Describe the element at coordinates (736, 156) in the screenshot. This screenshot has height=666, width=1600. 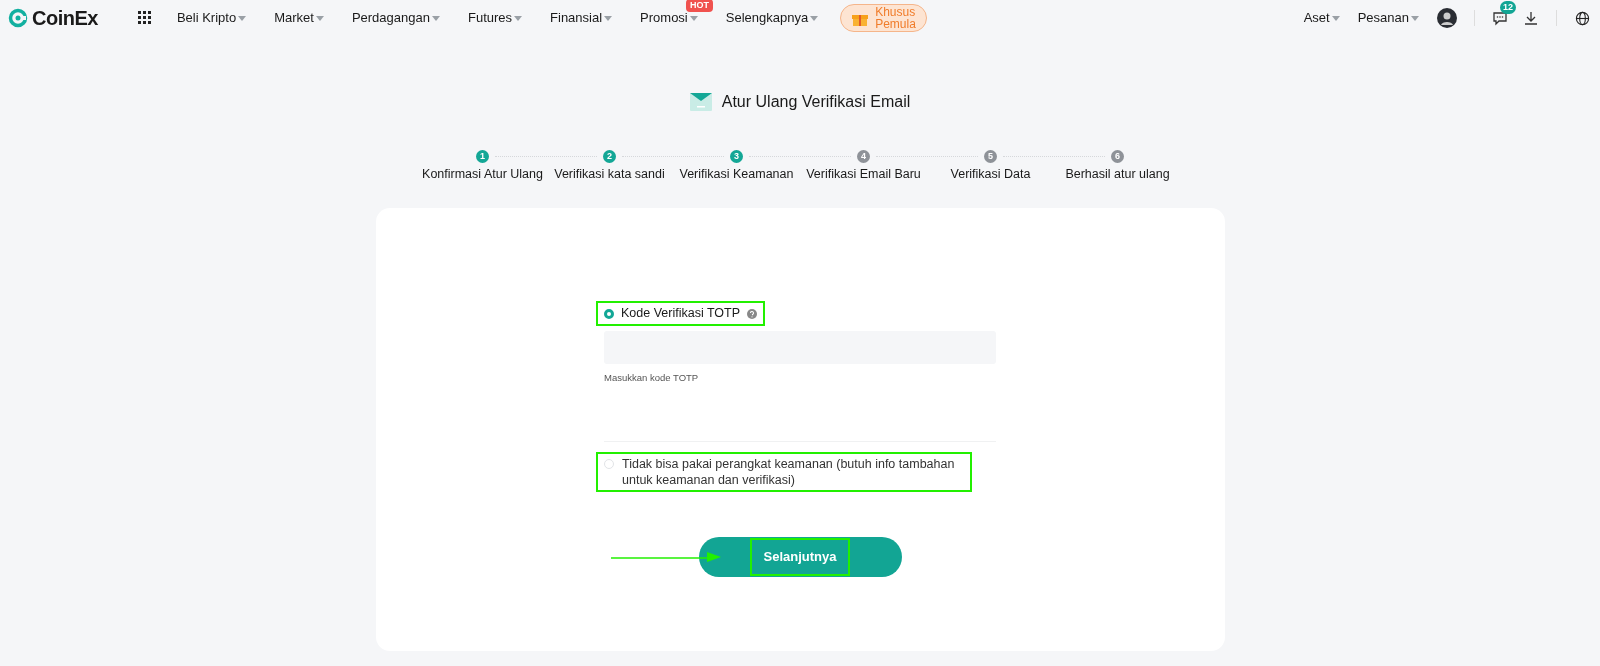
I see `step-number: 3` at that location.